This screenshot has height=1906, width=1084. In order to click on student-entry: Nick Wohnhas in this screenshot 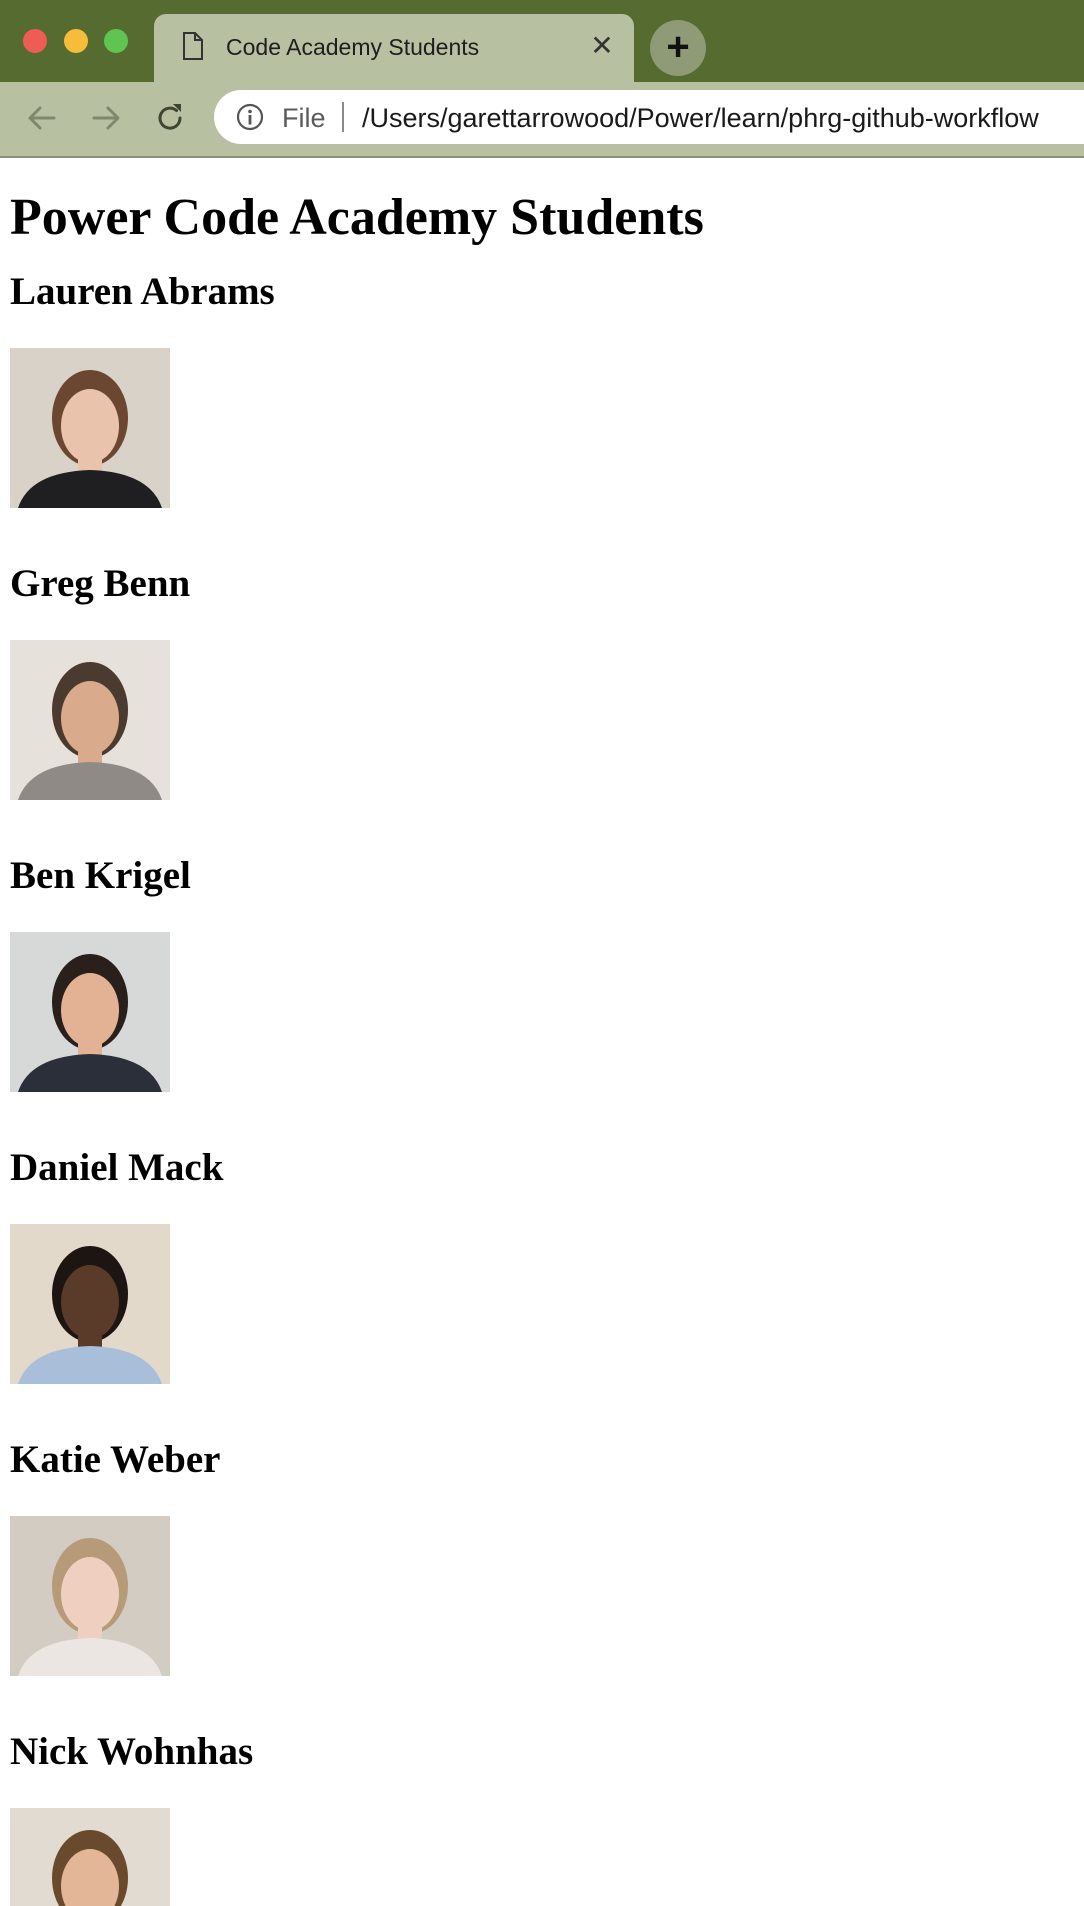, I will do `click(357, 1818)`.